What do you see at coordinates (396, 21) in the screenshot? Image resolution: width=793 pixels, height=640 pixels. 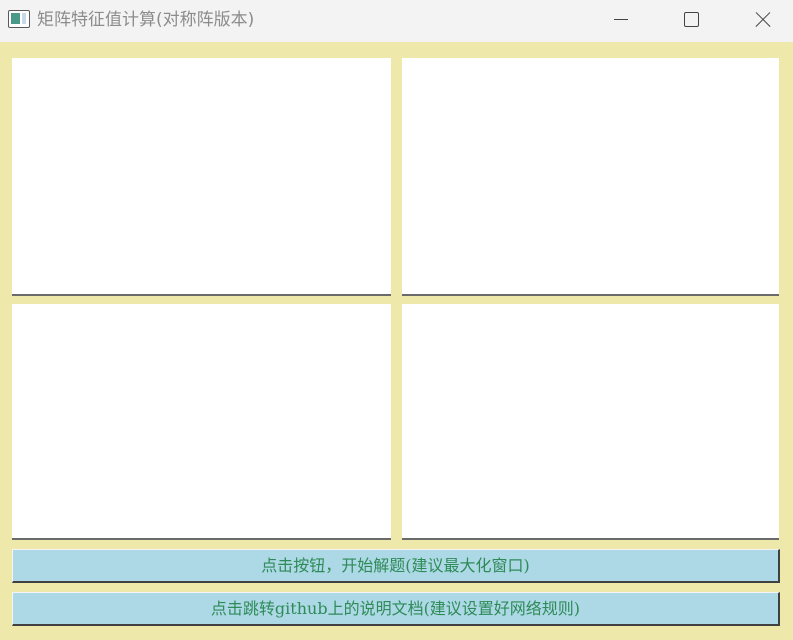 I see `title-bar: 矩阵特征值计算(对称阵版本)` at bounding box center [396, 21].